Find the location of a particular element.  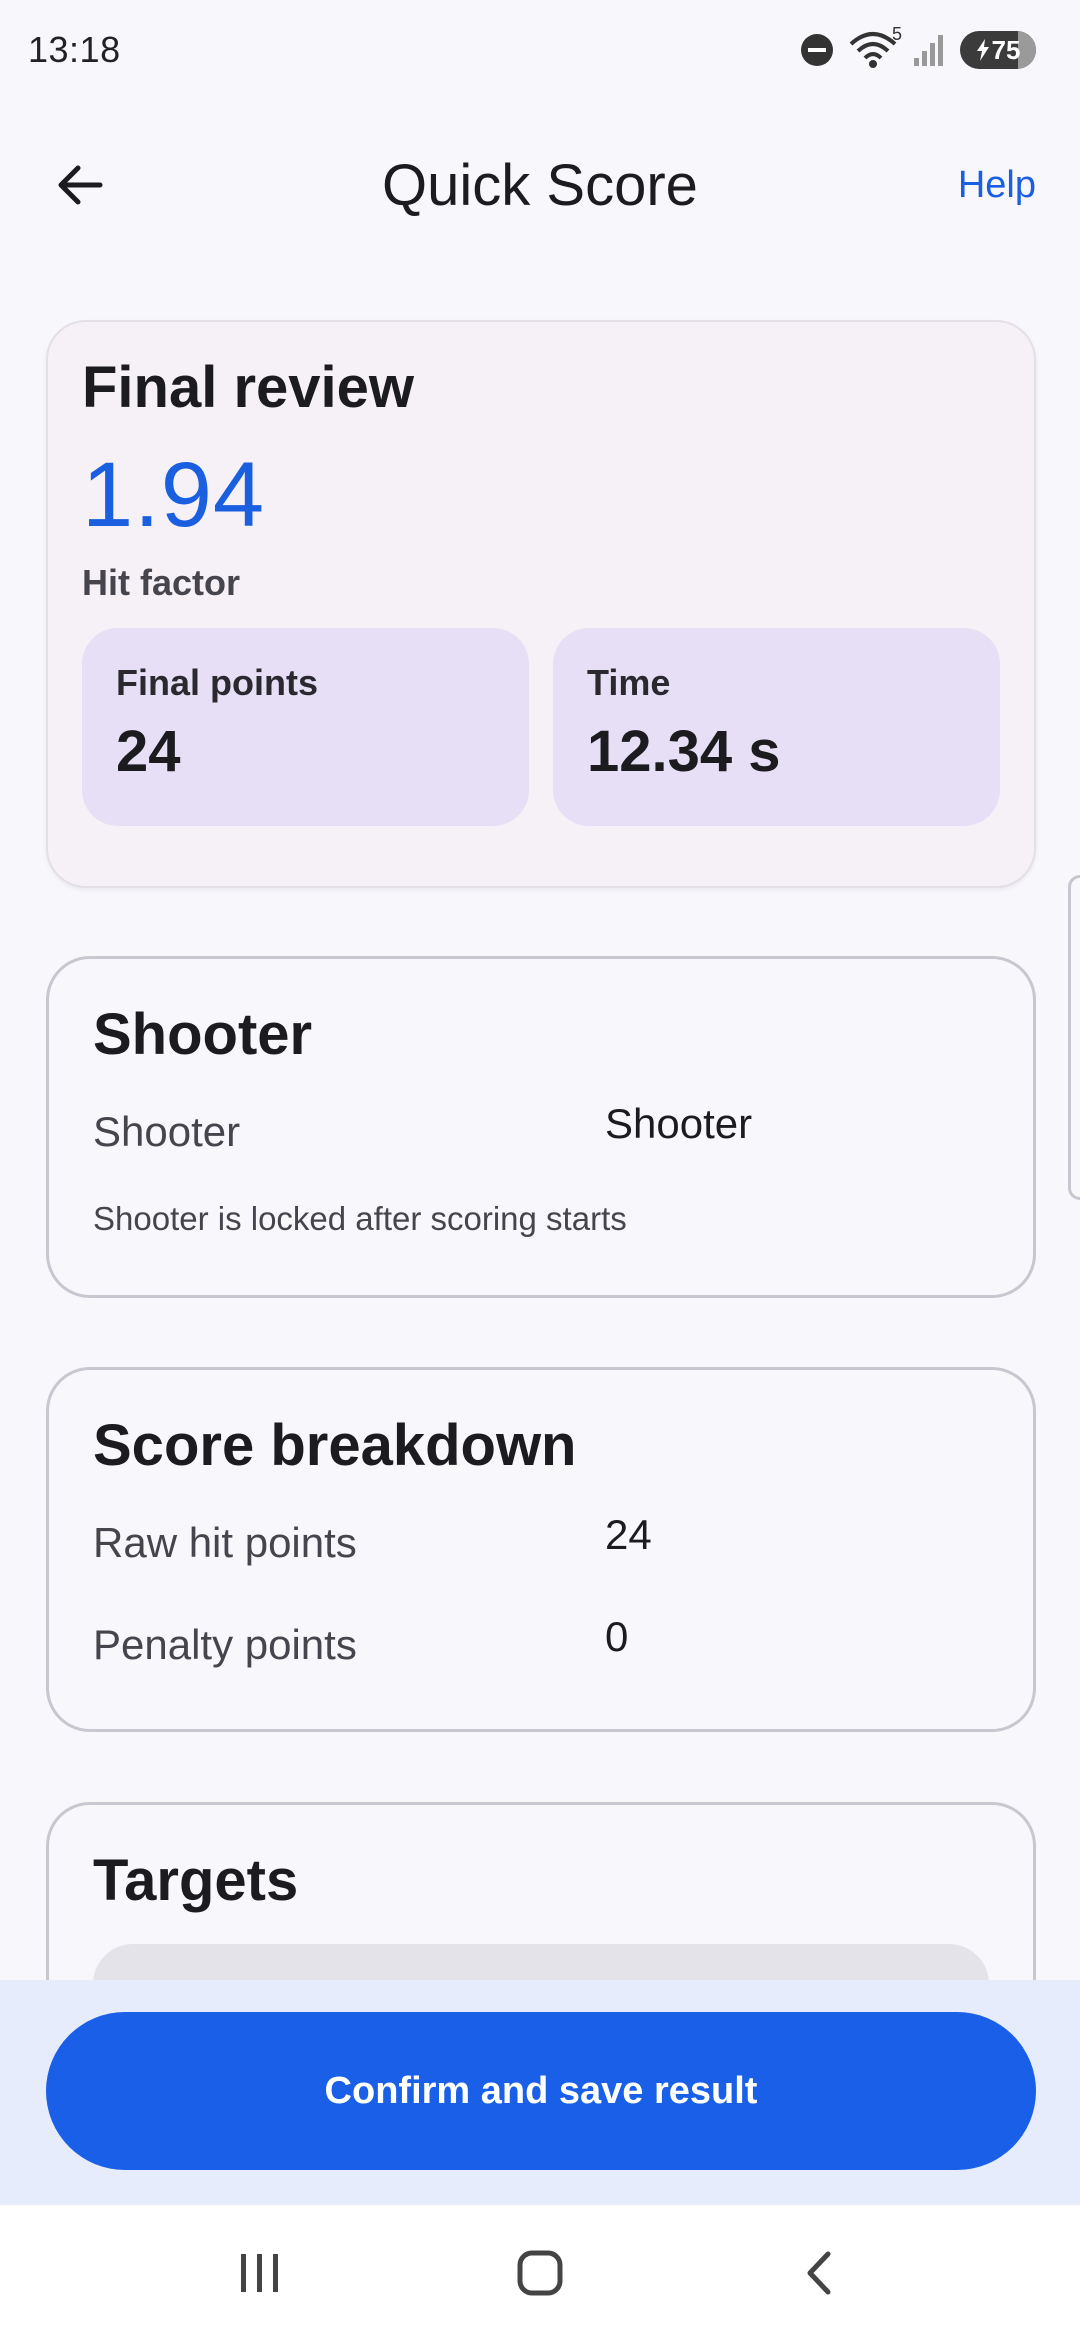

recents-button is located at coordinates (260, 2273).